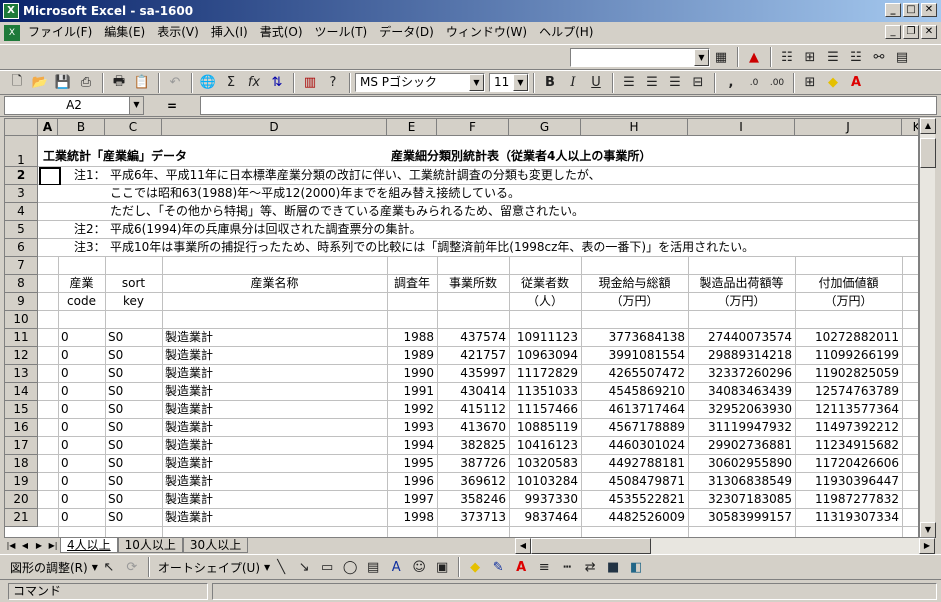 The height and width of the screenshot is (602, 941). What do you see at coordinates (634, 499) in the screenshot?
I see `cell-payroll: 4535522821` at bounding box center [634, 499].